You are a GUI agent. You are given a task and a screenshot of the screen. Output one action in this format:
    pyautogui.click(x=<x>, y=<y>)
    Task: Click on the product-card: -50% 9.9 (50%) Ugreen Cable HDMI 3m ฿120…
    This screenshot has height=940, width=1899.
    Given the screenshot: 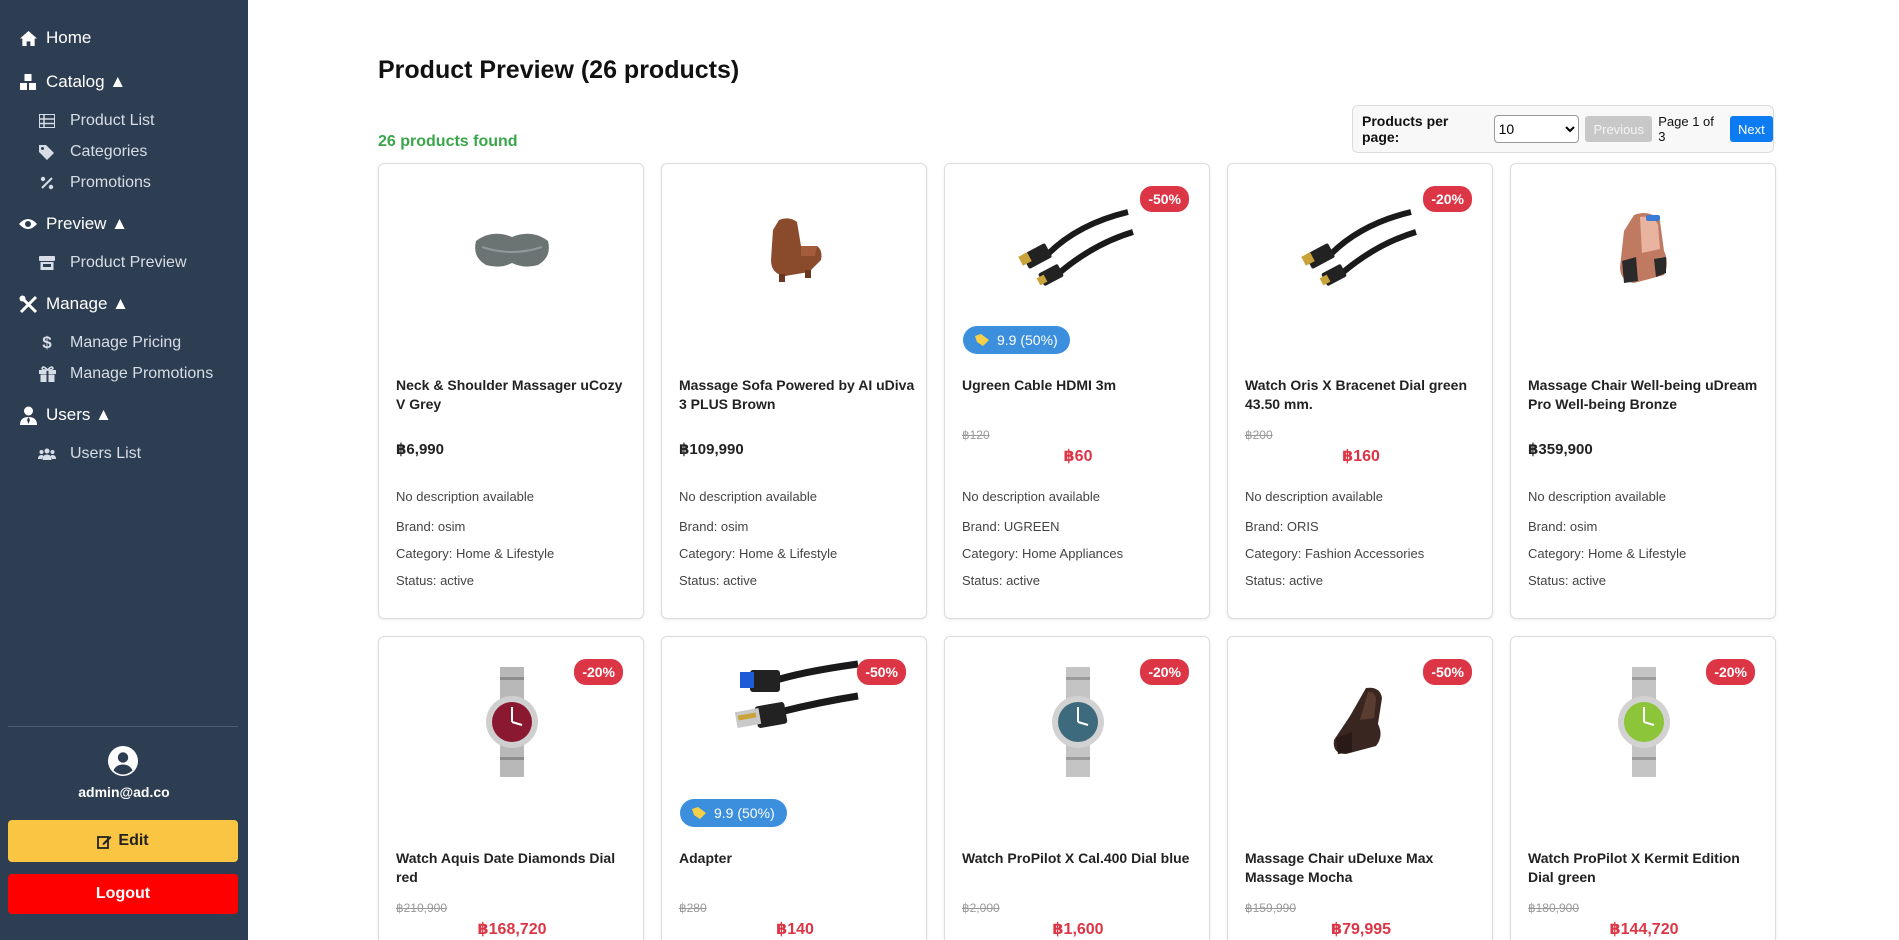 What is the action you would take?
    pyautogui.click(x=1077, y=391)
    